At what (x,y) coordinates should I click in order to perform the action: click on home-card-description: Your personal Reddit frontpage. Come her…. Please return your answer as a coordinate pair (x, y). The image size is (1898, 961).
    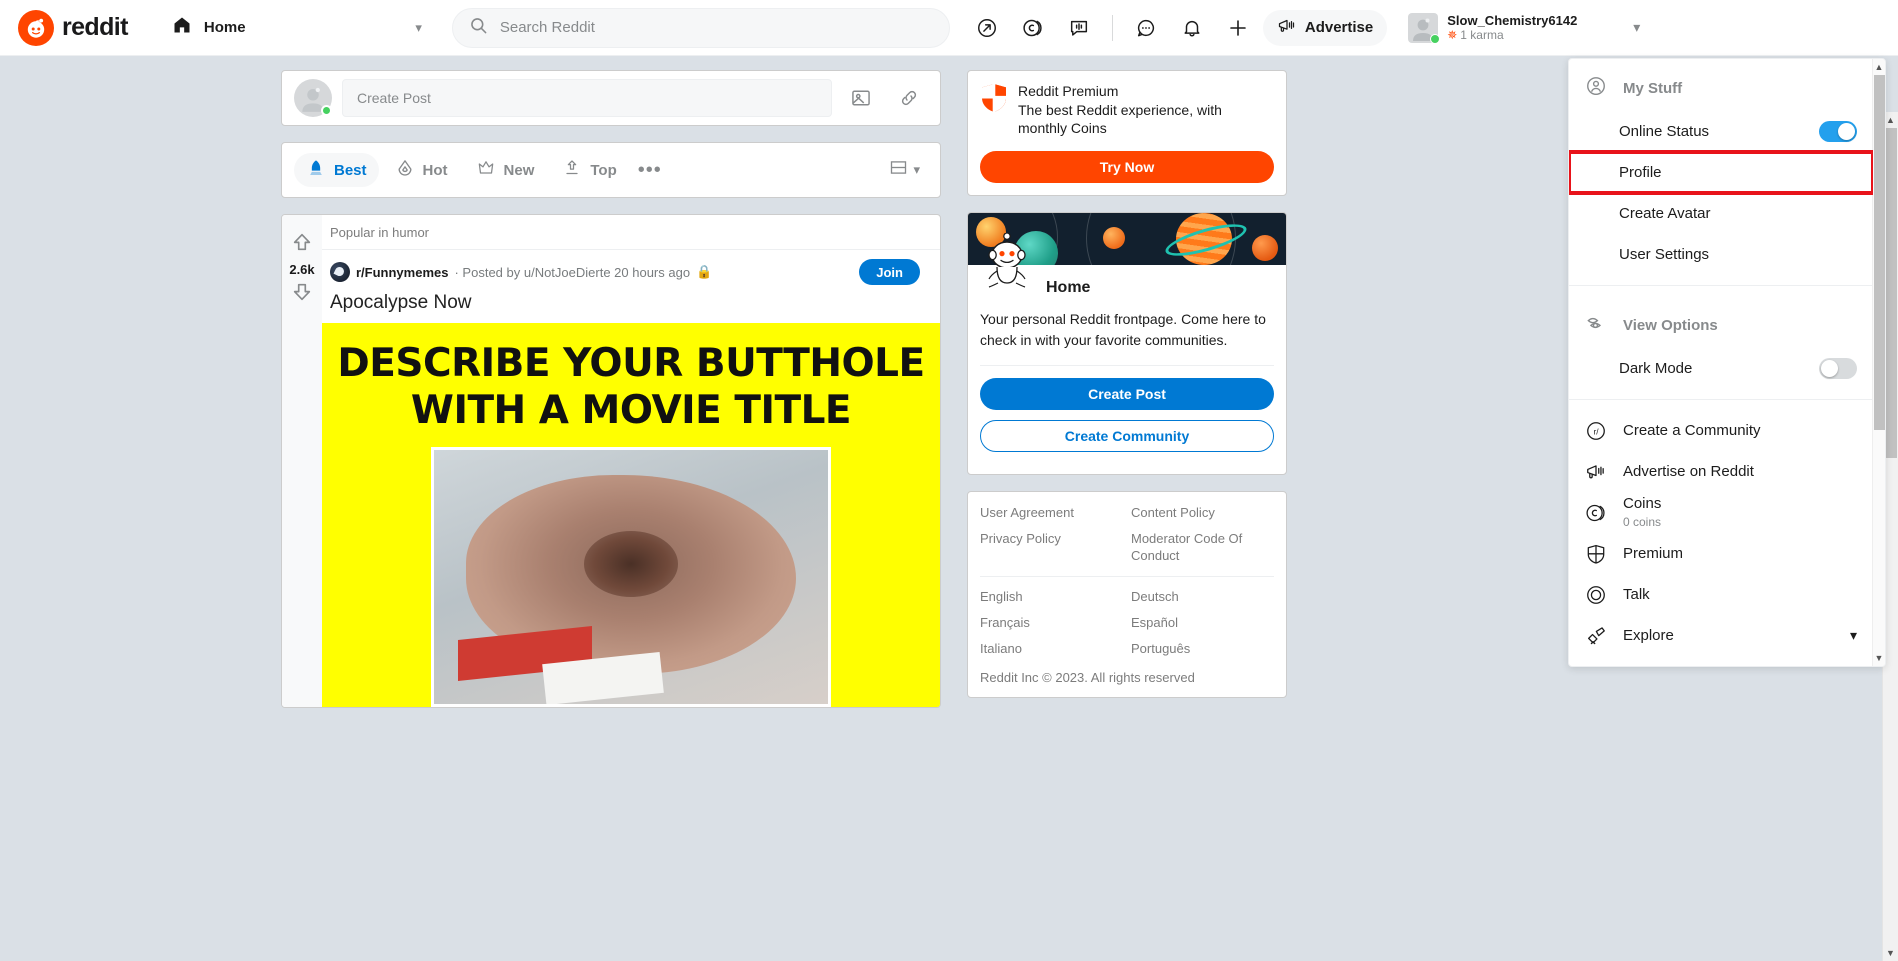
    Looking at the image, I should click on (1123, 329).